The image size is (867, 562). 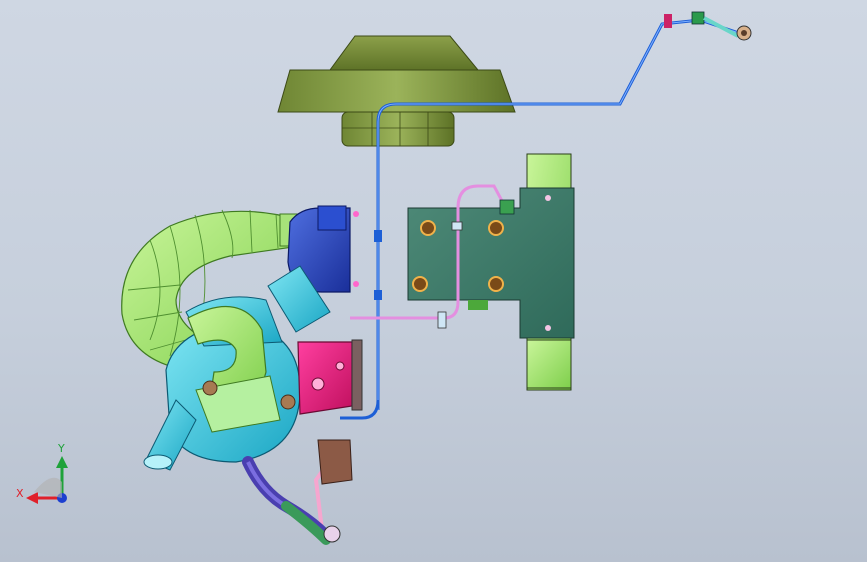 I want to click on air-filter-housing, so click(x=396, y=91).